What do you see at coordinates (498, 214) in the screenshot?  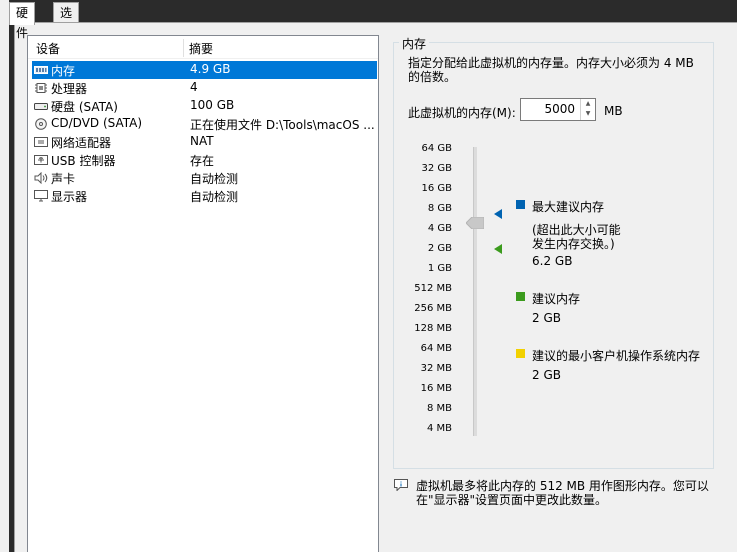 I see `max-recommended-marker-icon` at bounding box center [498, 214].